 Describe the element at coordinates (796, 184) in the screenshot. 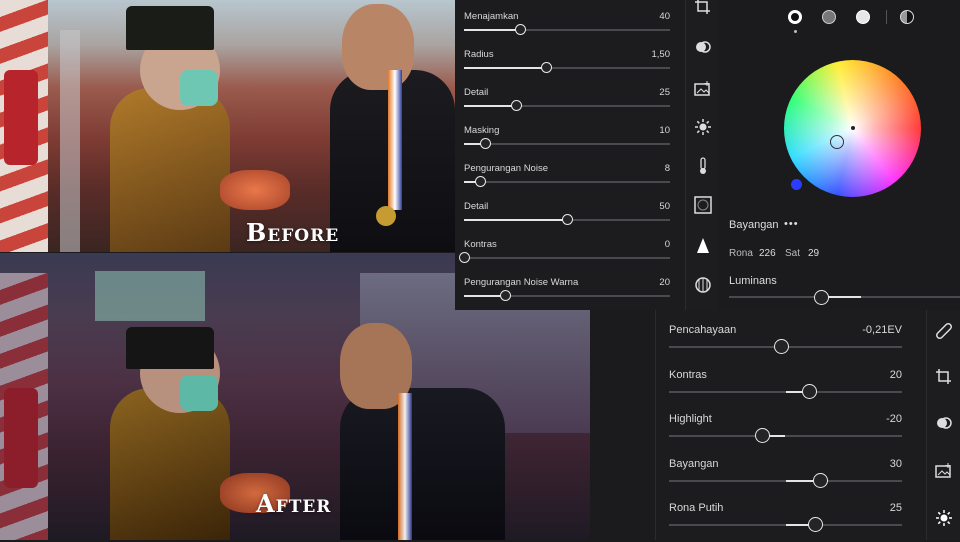

I see `hue-dot` at that location.